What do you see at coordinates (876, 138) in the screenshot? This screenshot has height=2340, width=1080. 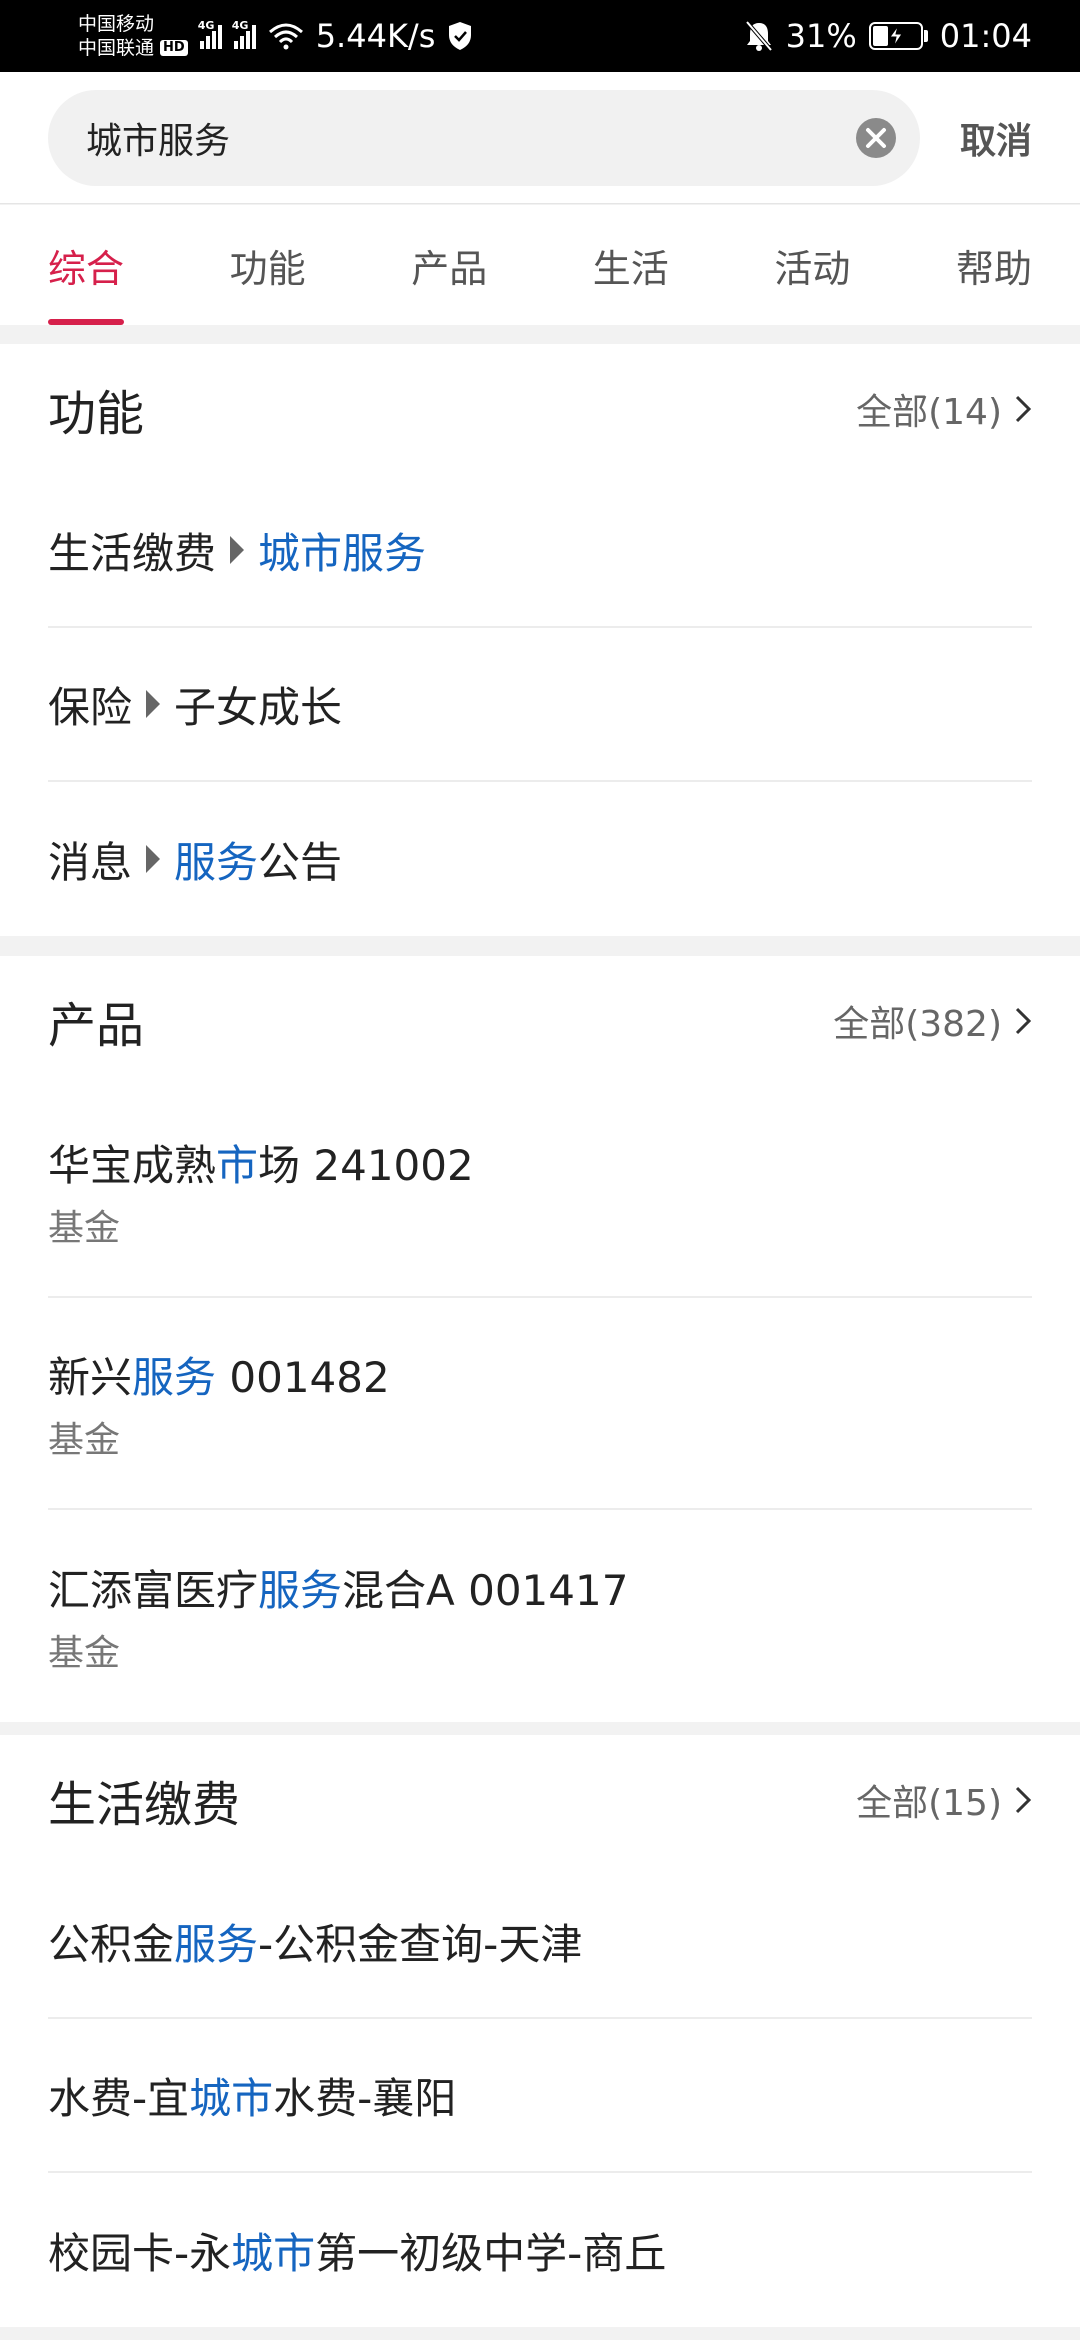 I see `clear-search-icon` at bounding box center [876, 138].